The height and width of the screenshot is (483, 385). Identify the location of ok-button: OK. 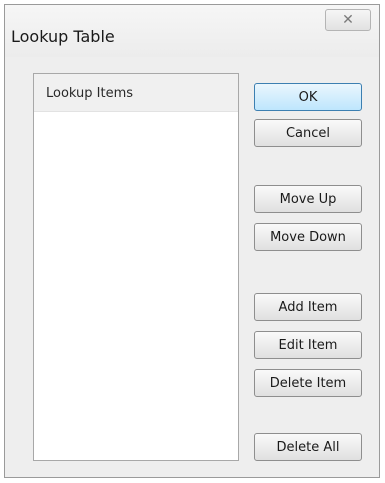
(308, 97).